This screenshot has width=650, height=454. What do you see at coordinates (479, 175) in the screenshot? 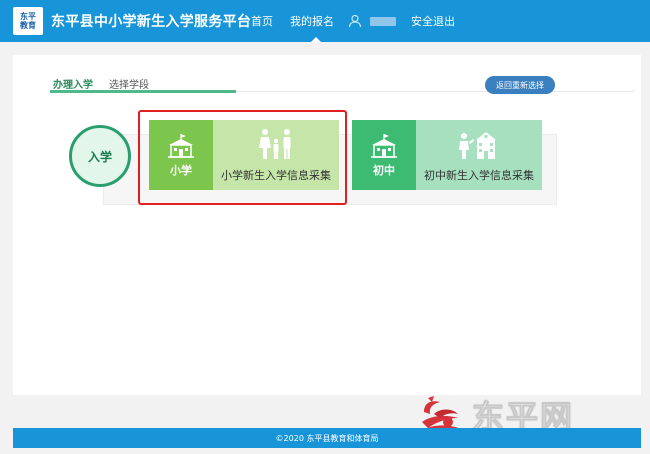
I see `junior-high-card-title: 初中新生入学信息采集` at bounding box center [479, 175].